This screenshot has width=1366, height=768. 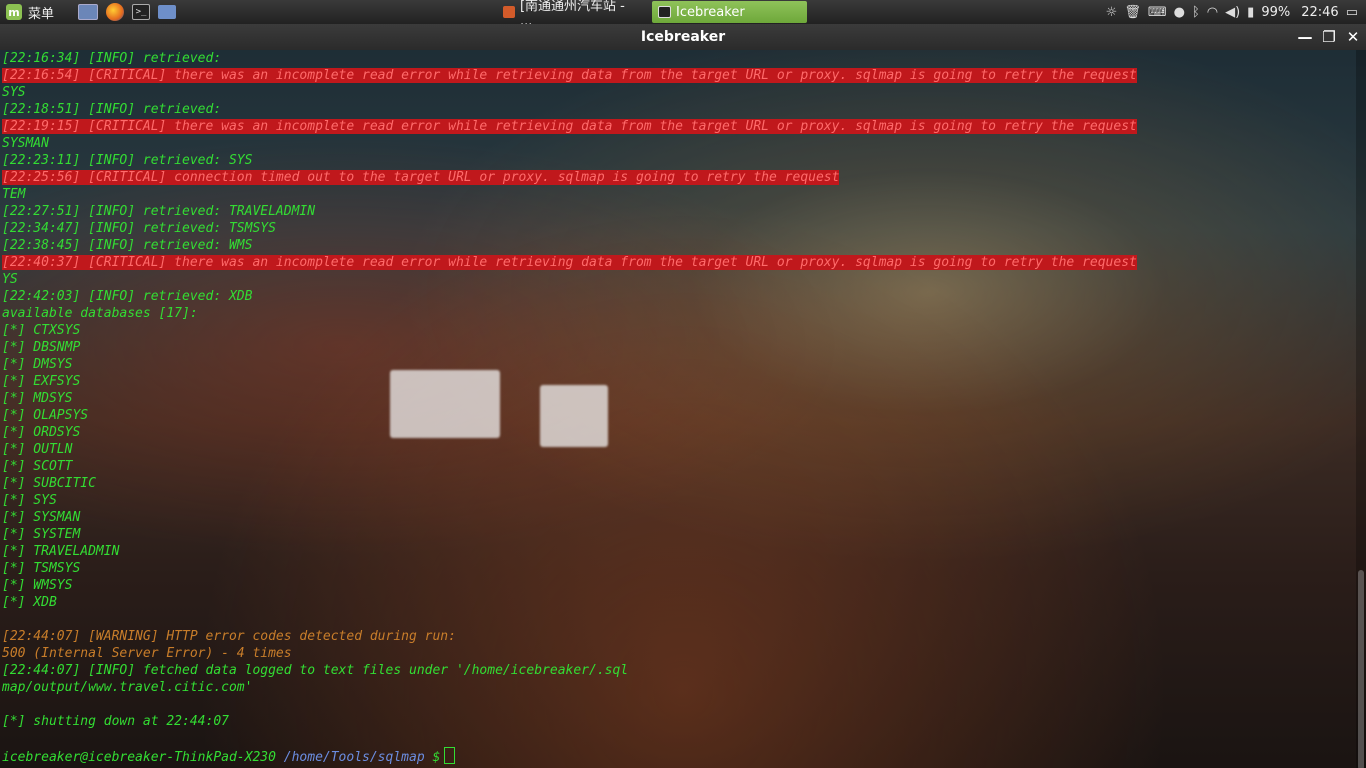 I want to click on terminal-line: [22:16:34] [INFO] retrieved:, so click(x=115, y=58).